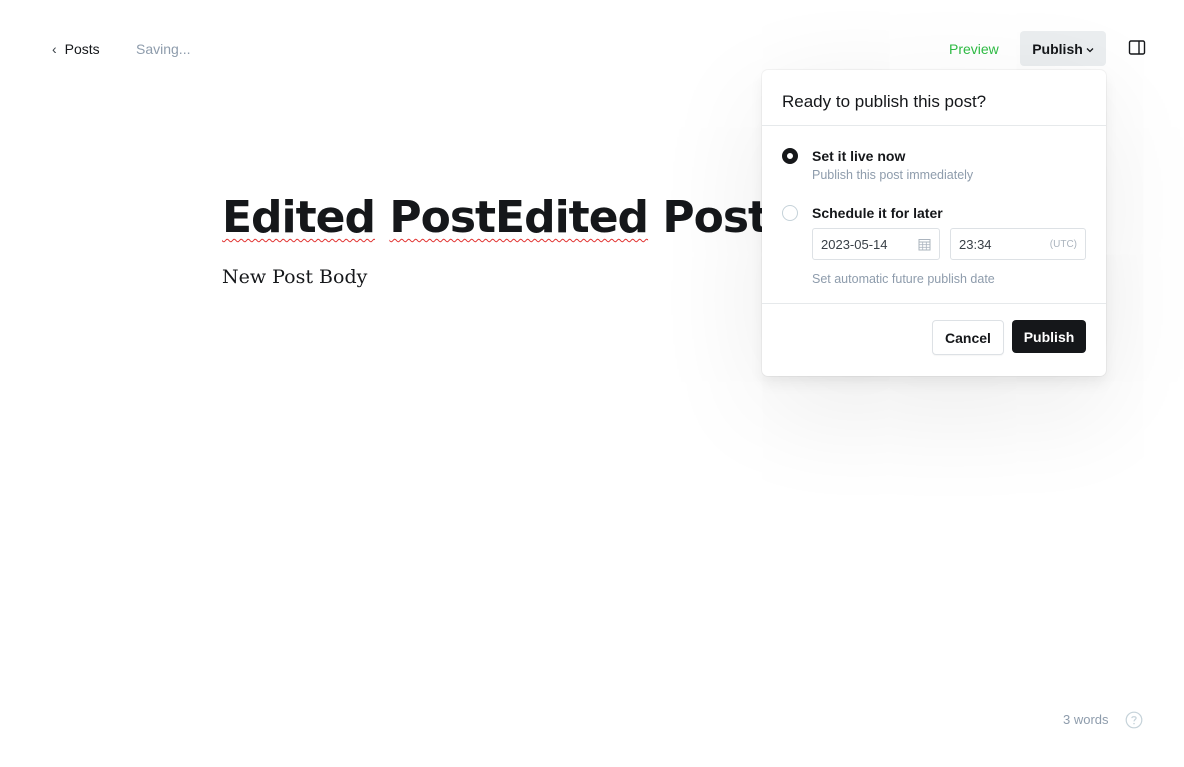 The image size is (1184, 767). I want to click on schedule-hint: Set automatic future publish date, so click(903, 279).